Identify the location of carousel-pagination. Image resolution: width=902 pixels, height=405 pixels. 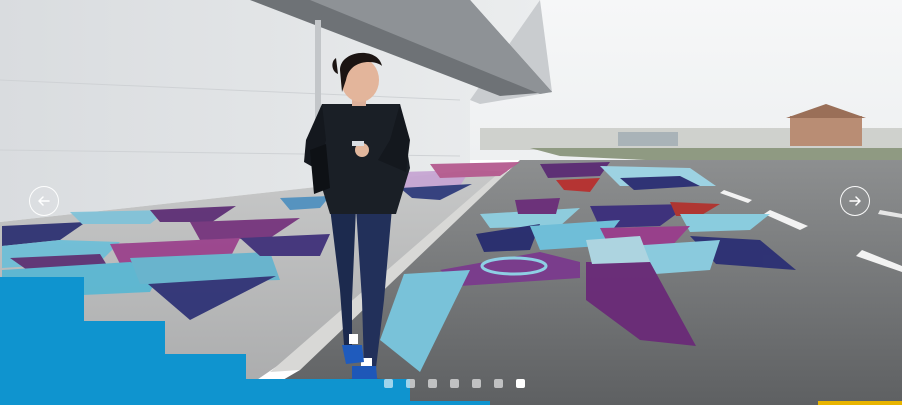
(454, 383).